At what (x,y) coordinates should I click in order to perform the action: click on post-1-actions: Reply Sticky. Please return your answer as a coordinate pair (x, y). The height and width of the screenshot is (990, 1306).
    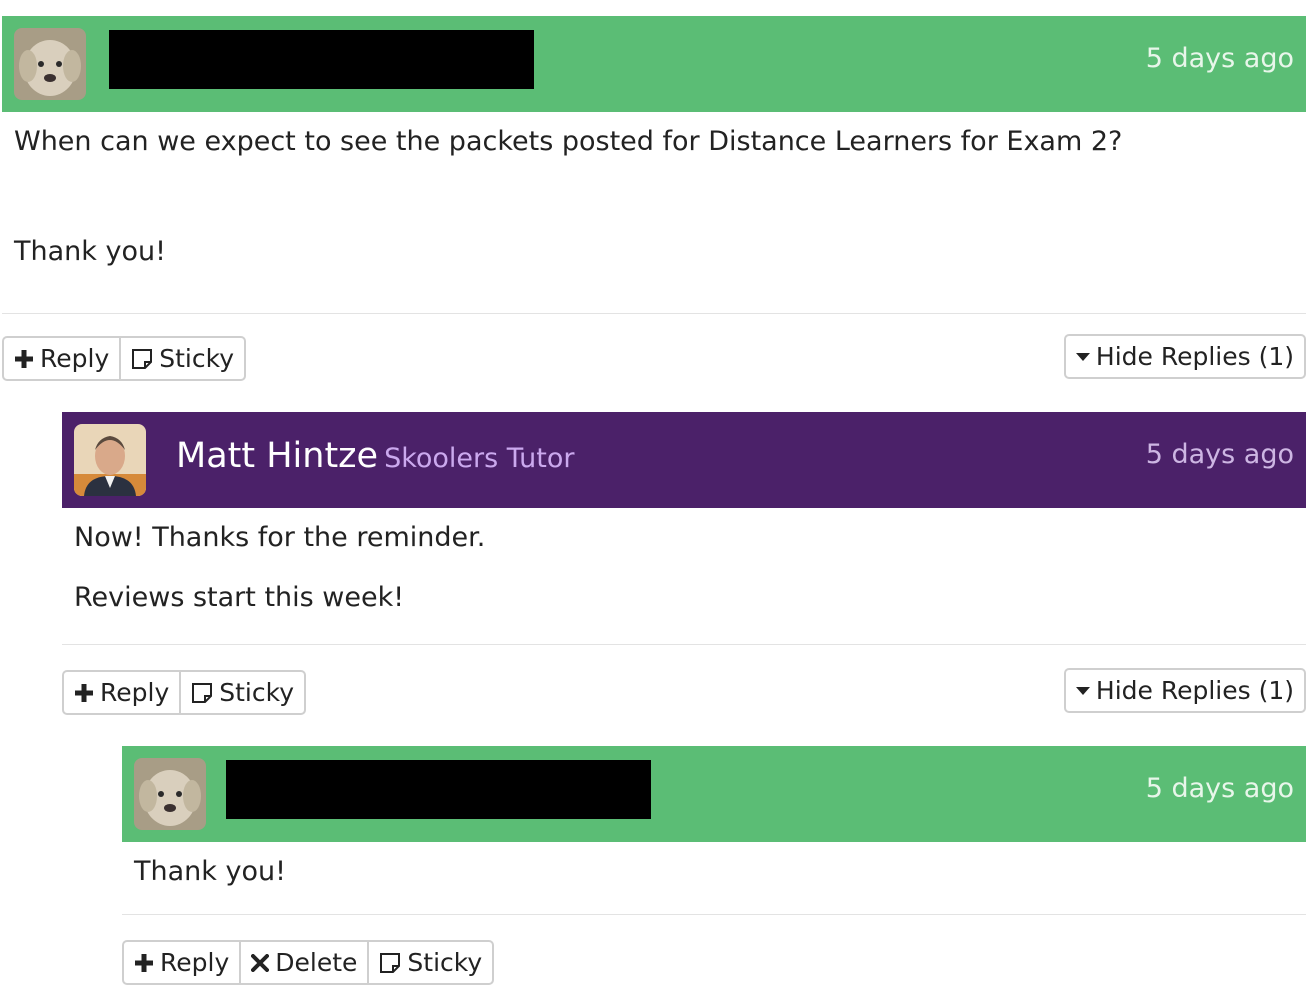
    Looking at the image, I should click on (124, 358).